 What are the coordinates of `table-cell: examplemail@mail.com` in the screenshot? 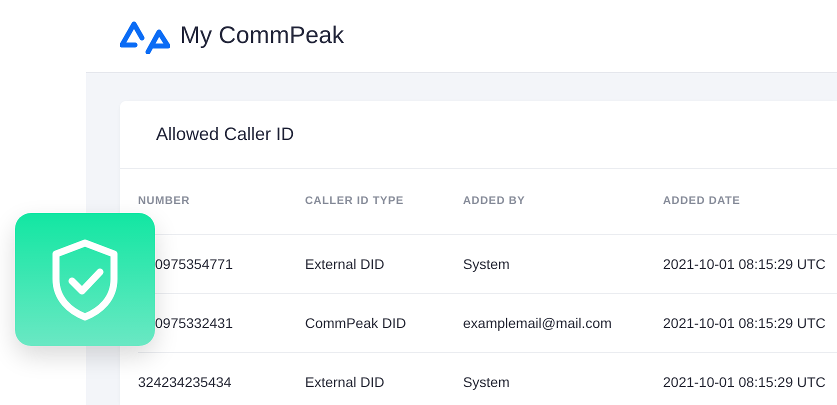 It's located at (563, 323).